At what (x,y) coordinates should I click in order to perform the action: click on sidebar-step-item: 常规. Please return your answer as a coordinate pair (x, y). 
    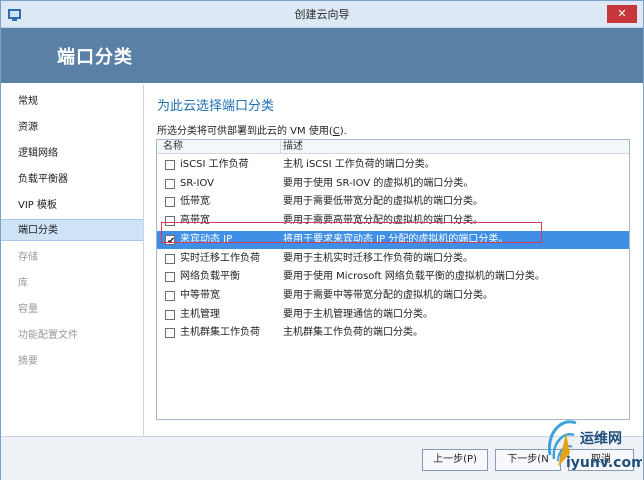
    Looking at the image, I should click on (72, 102).